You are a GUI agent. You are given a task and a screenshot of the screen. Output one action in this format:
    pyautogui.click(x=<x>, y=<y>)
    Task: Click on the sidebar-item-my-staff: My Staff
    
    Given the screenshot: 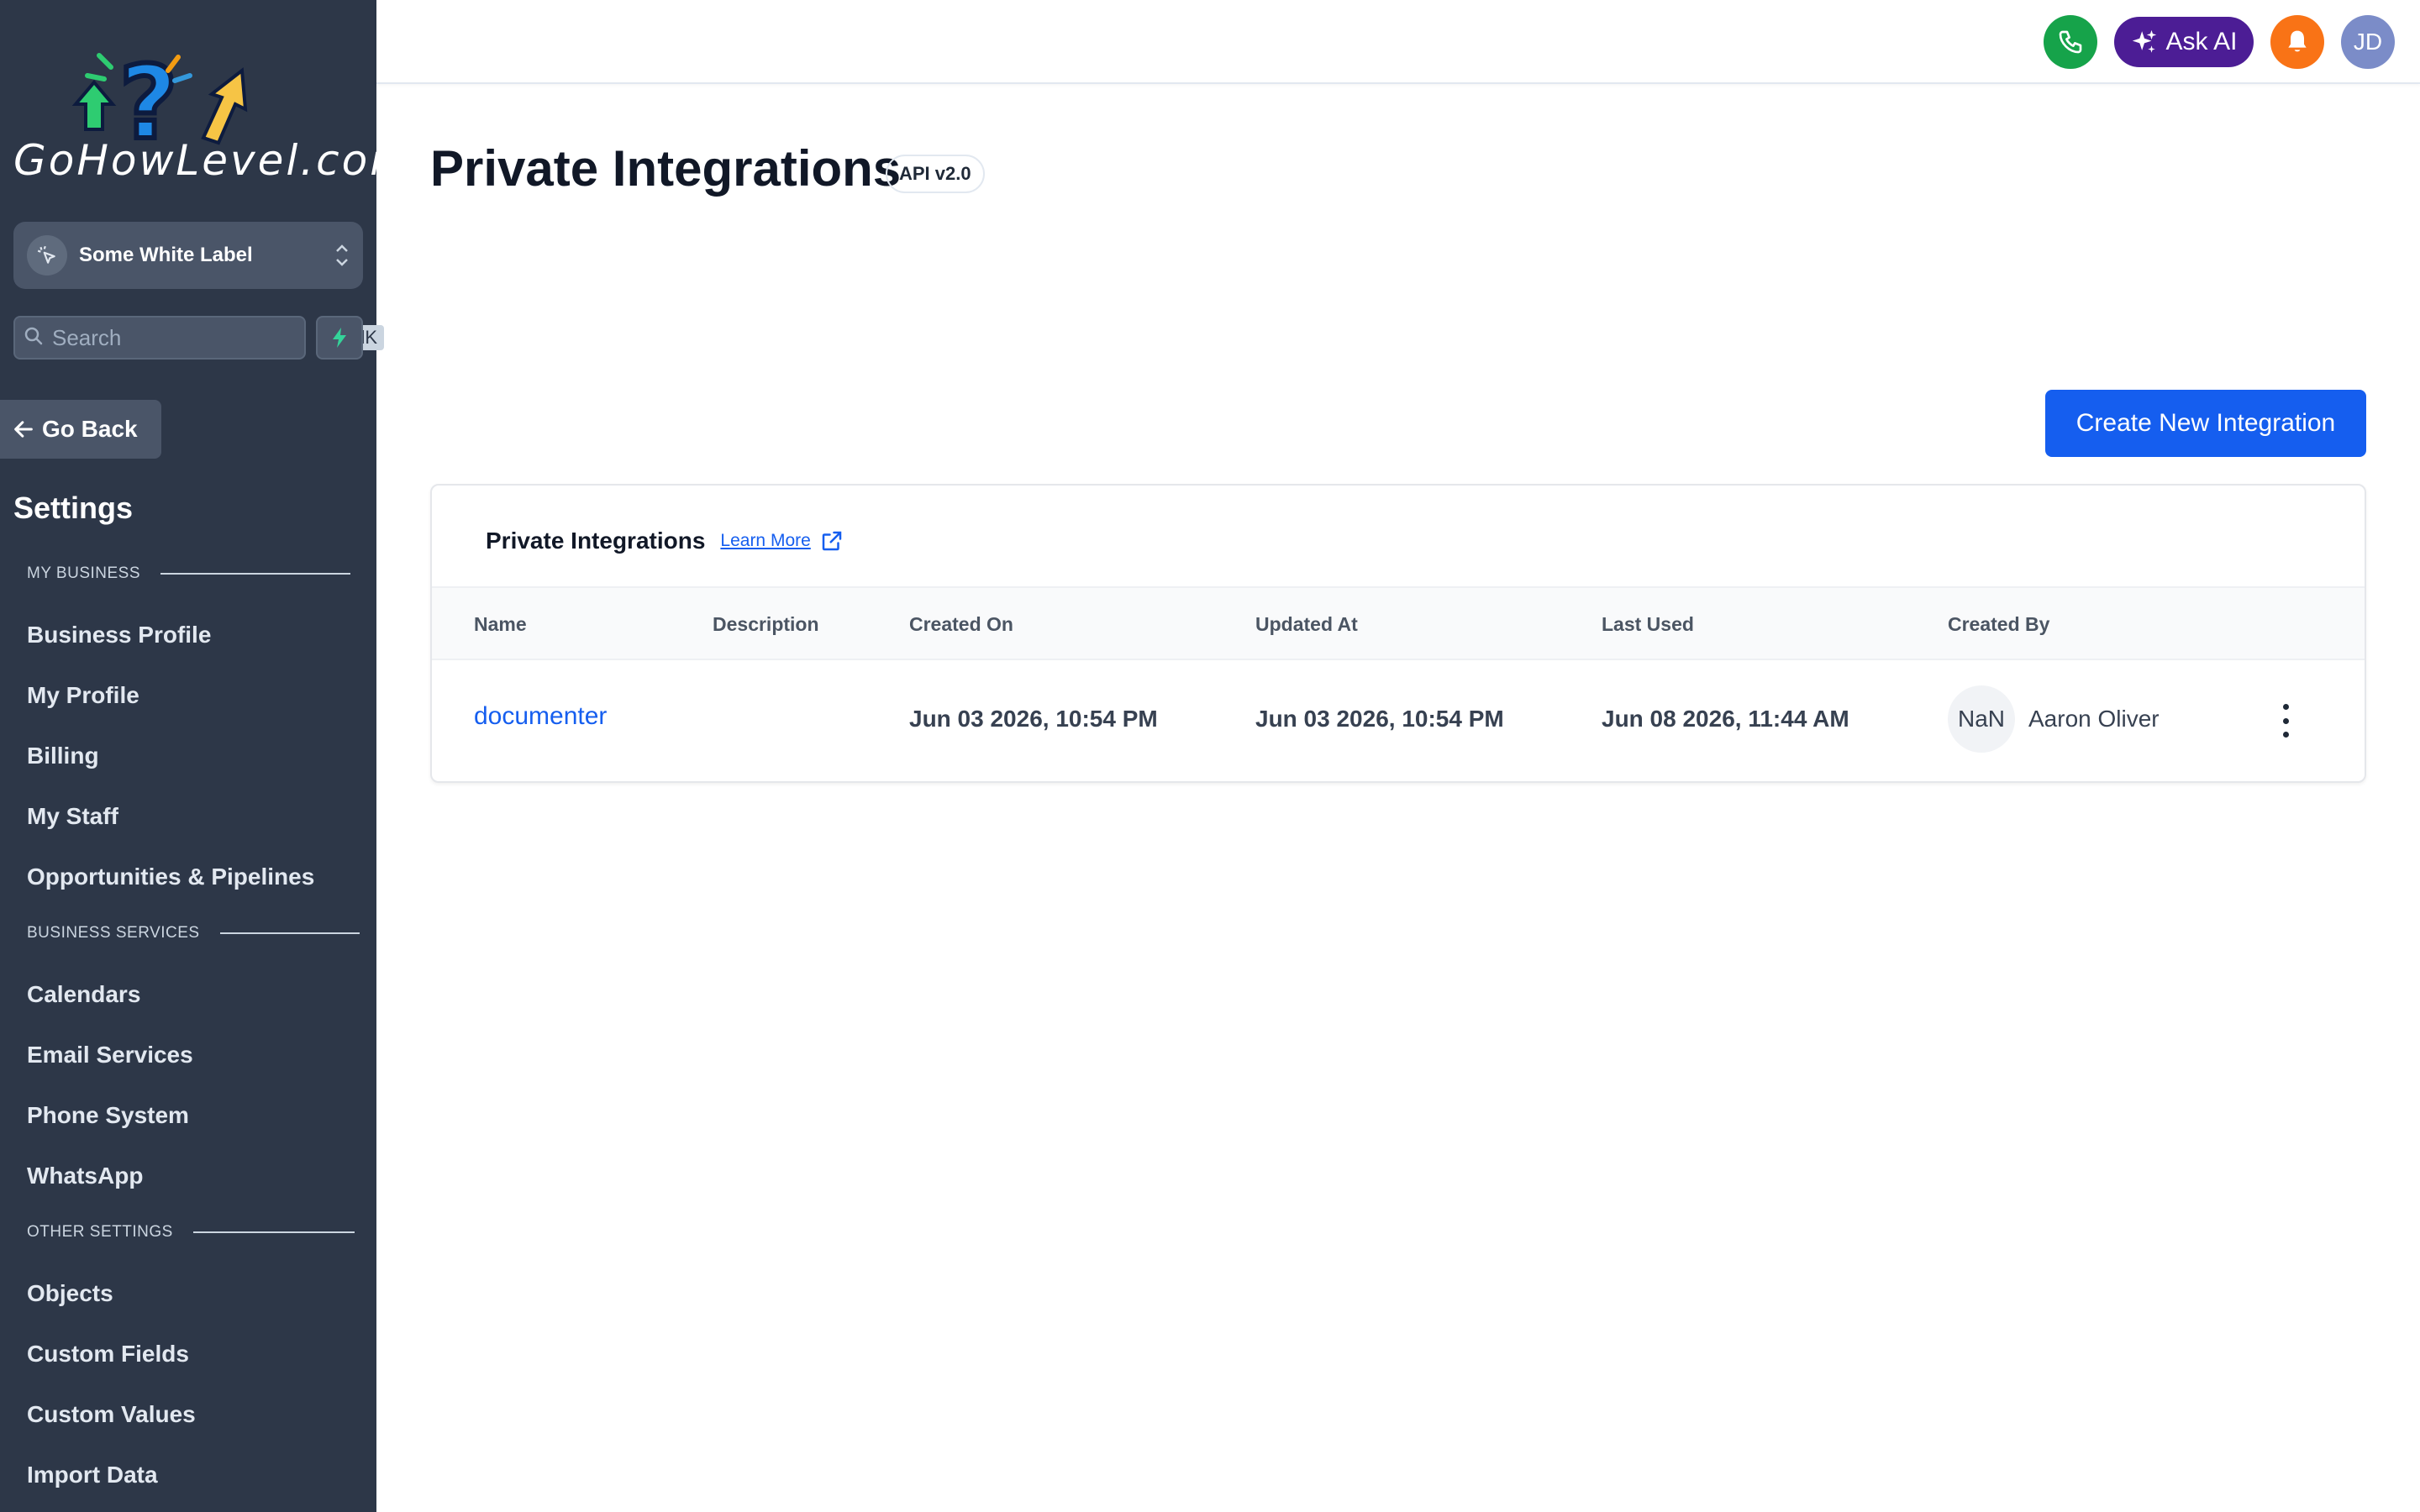 What is the action you would take?
    pyautogui.click(x=73, y=816)
    